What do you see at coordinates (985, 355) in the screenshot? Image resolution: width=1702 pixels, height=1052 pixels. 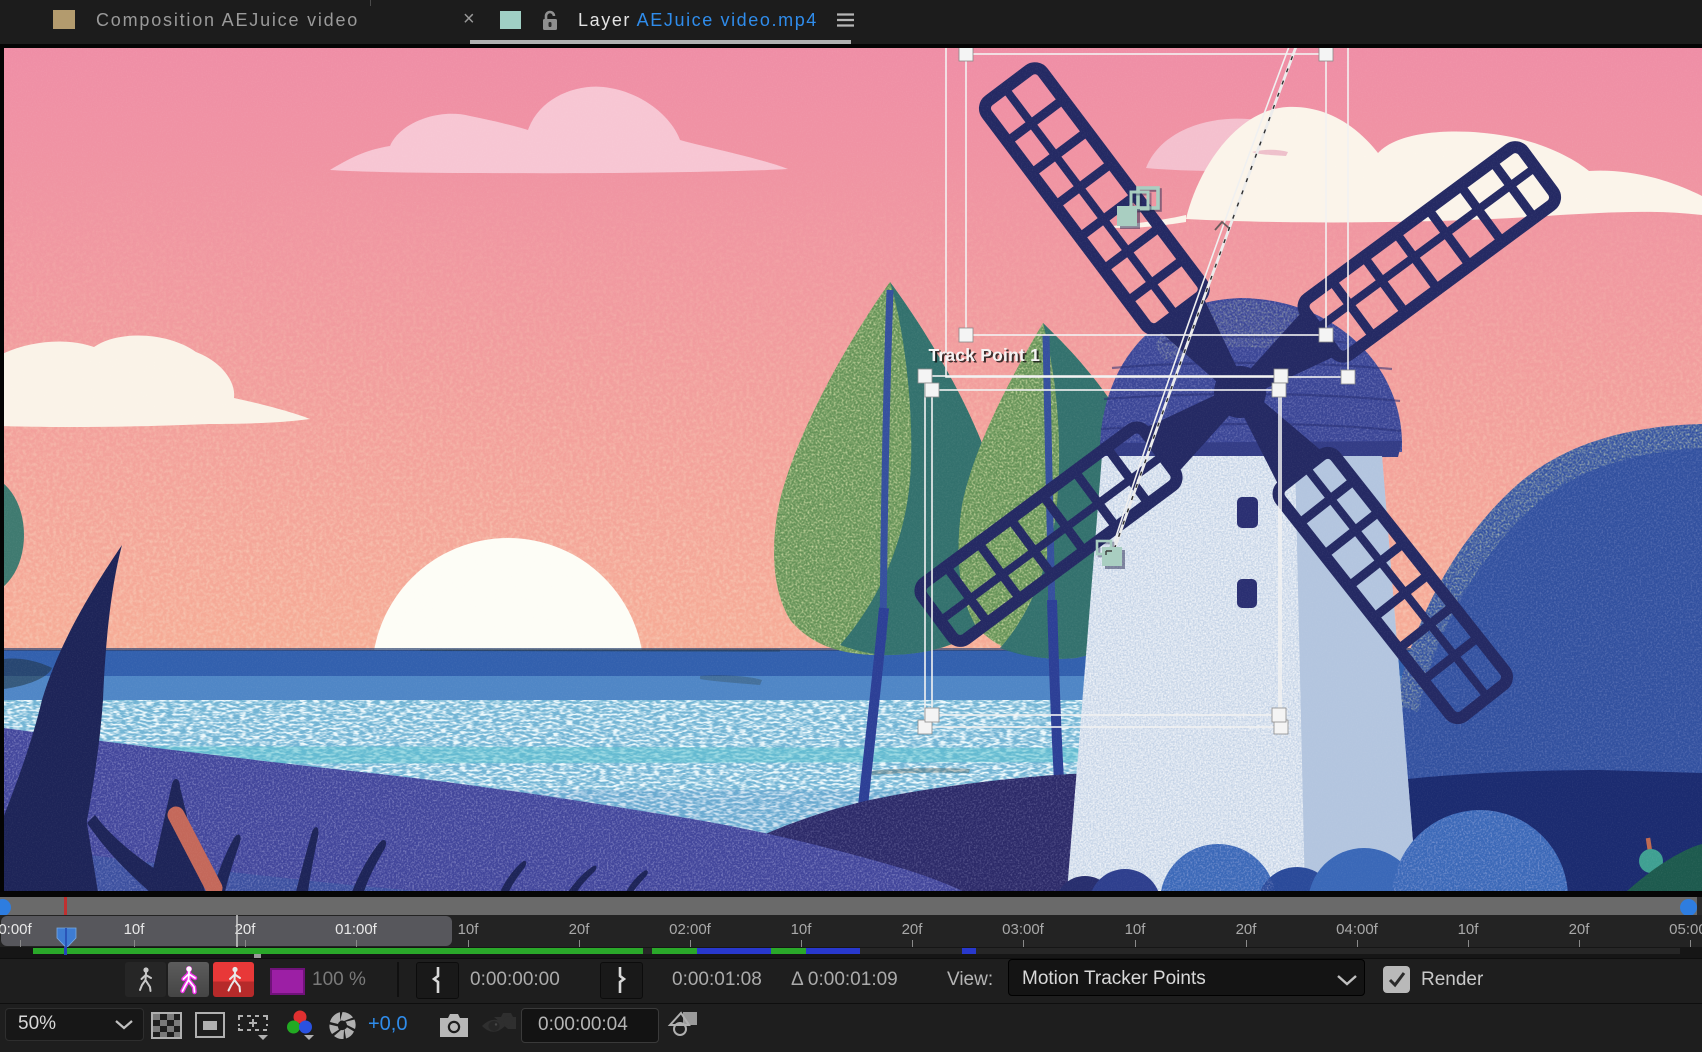 I see `svg-text: Track Point 1` at bounding box center [985, 355].